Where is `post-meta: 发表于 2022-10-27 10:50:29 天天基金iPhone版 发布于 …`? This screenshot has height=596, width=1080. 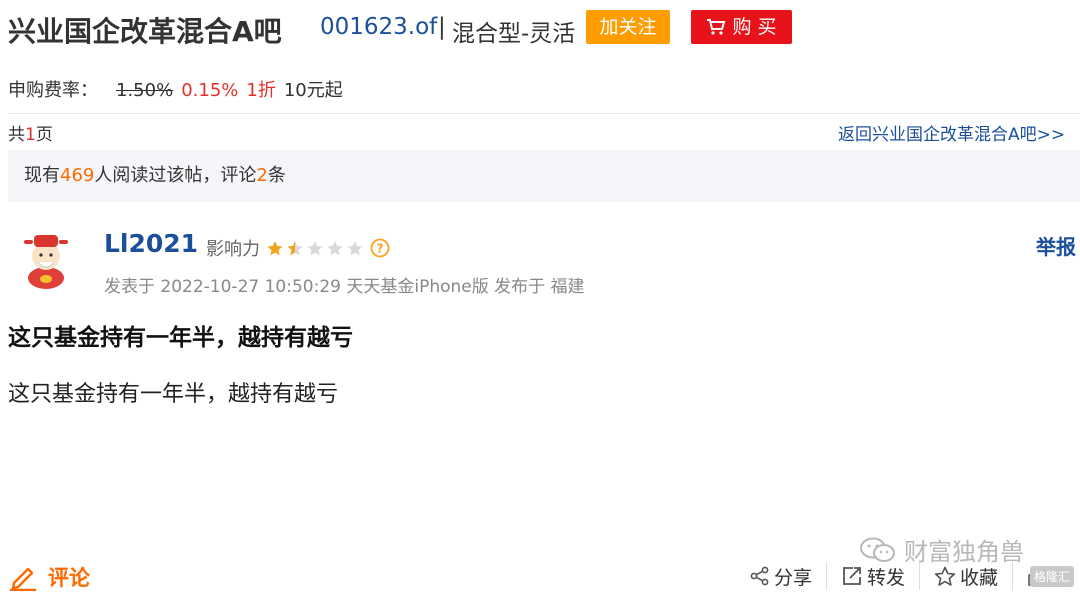
post-meta: 发表于 2022-10-27 10:50:29 天天基金iPhone版 发布于 … is located at coordinates (344, 287).